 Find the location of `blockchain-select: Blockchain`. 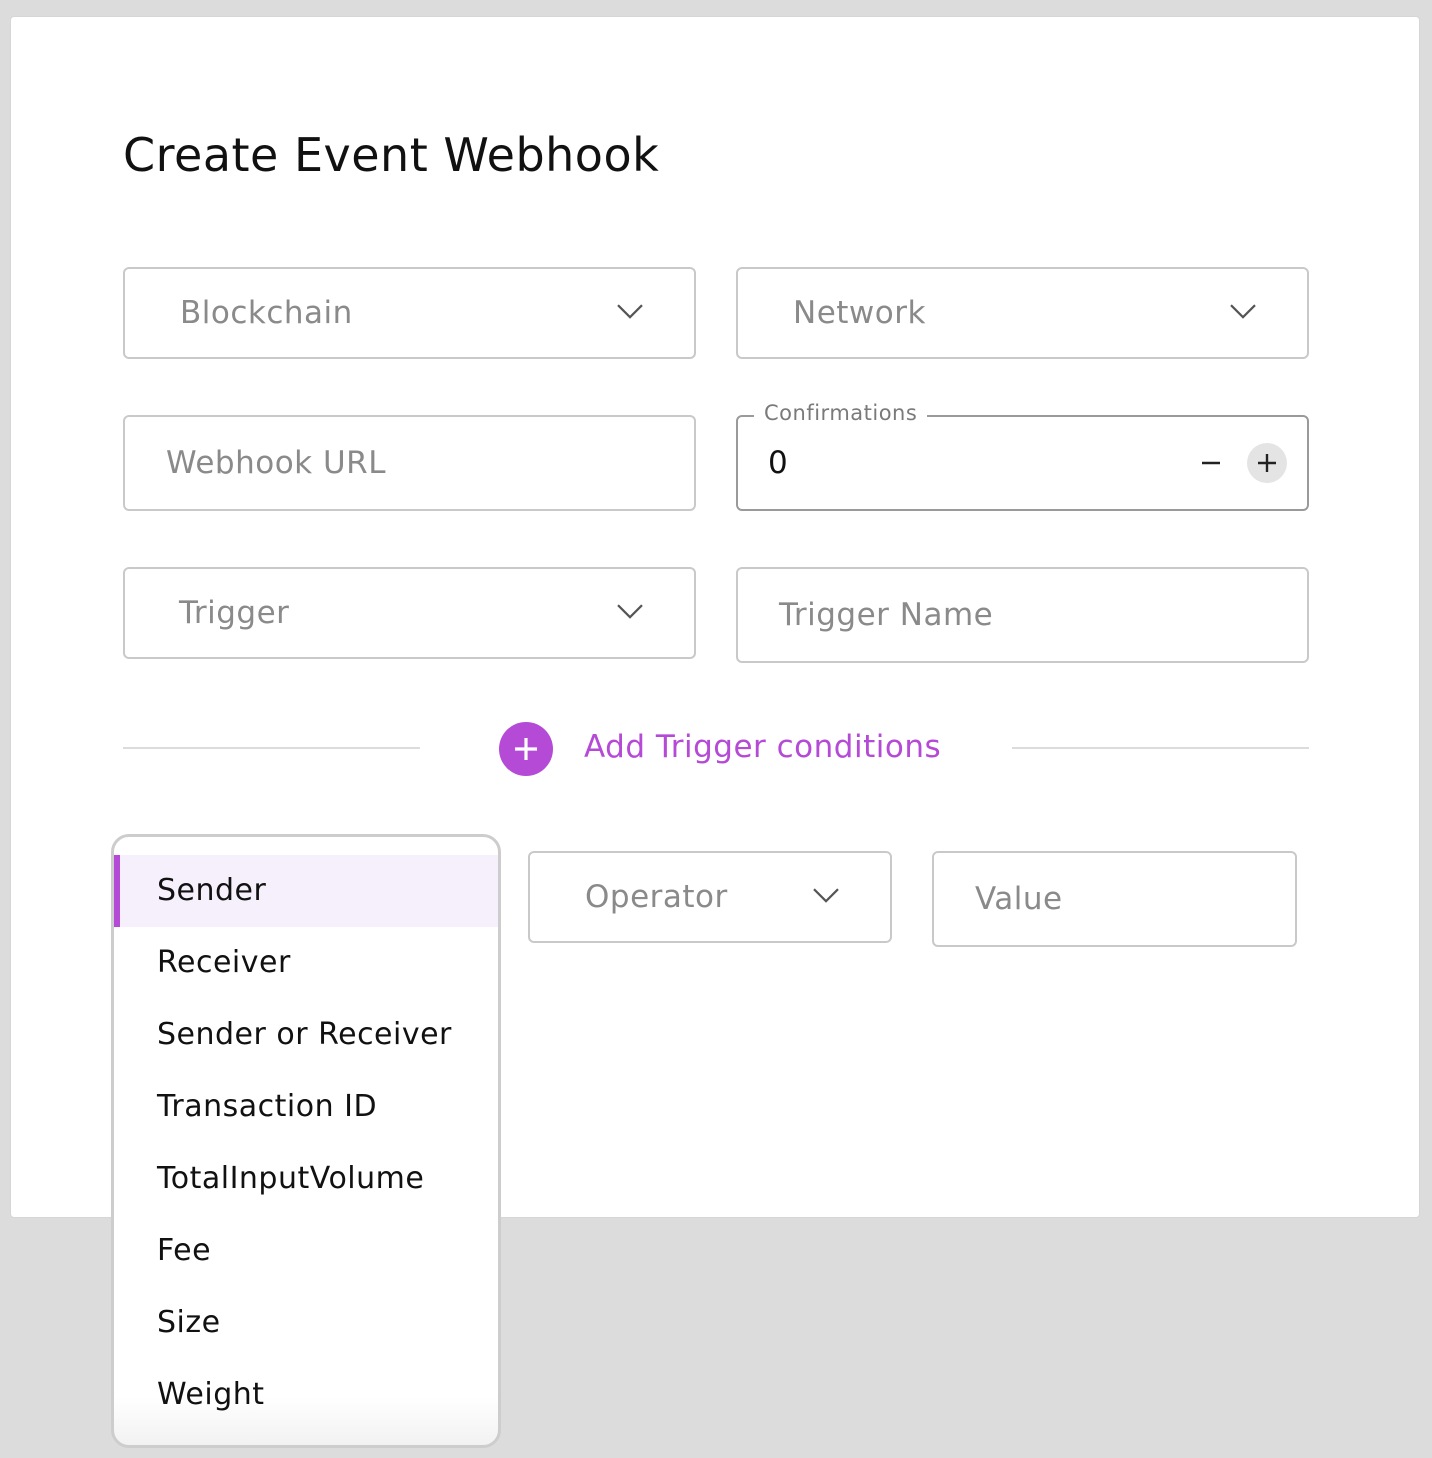

blockchain-select: Blockchain is located at coordinates (409, 313).